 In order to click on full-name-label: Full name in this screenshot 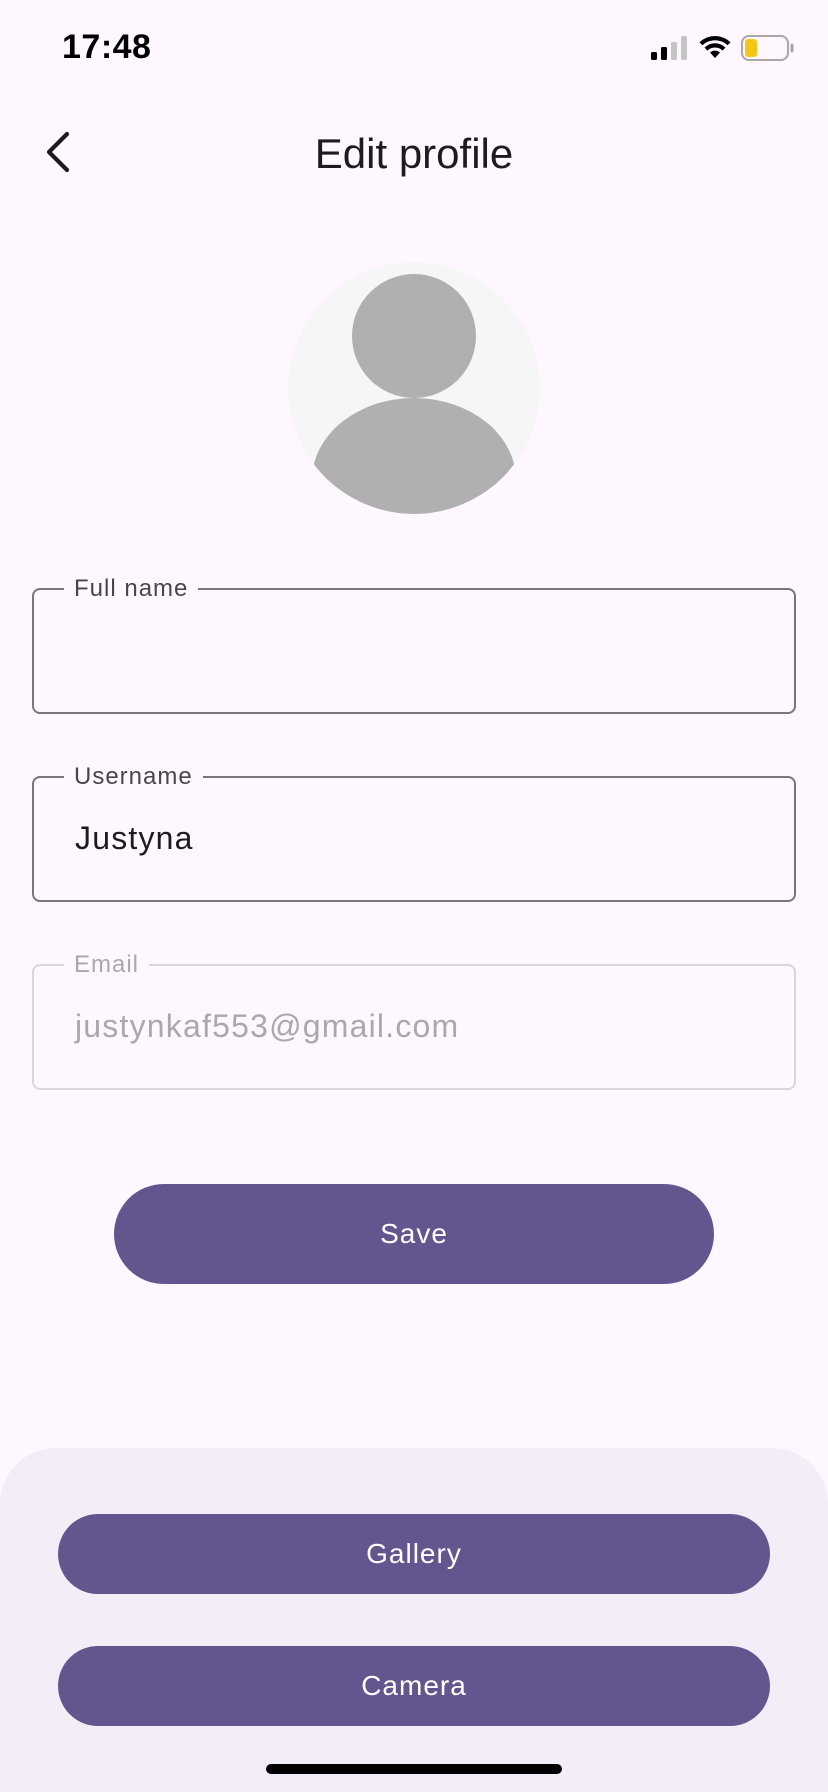, I will do `click(131, 589)`.